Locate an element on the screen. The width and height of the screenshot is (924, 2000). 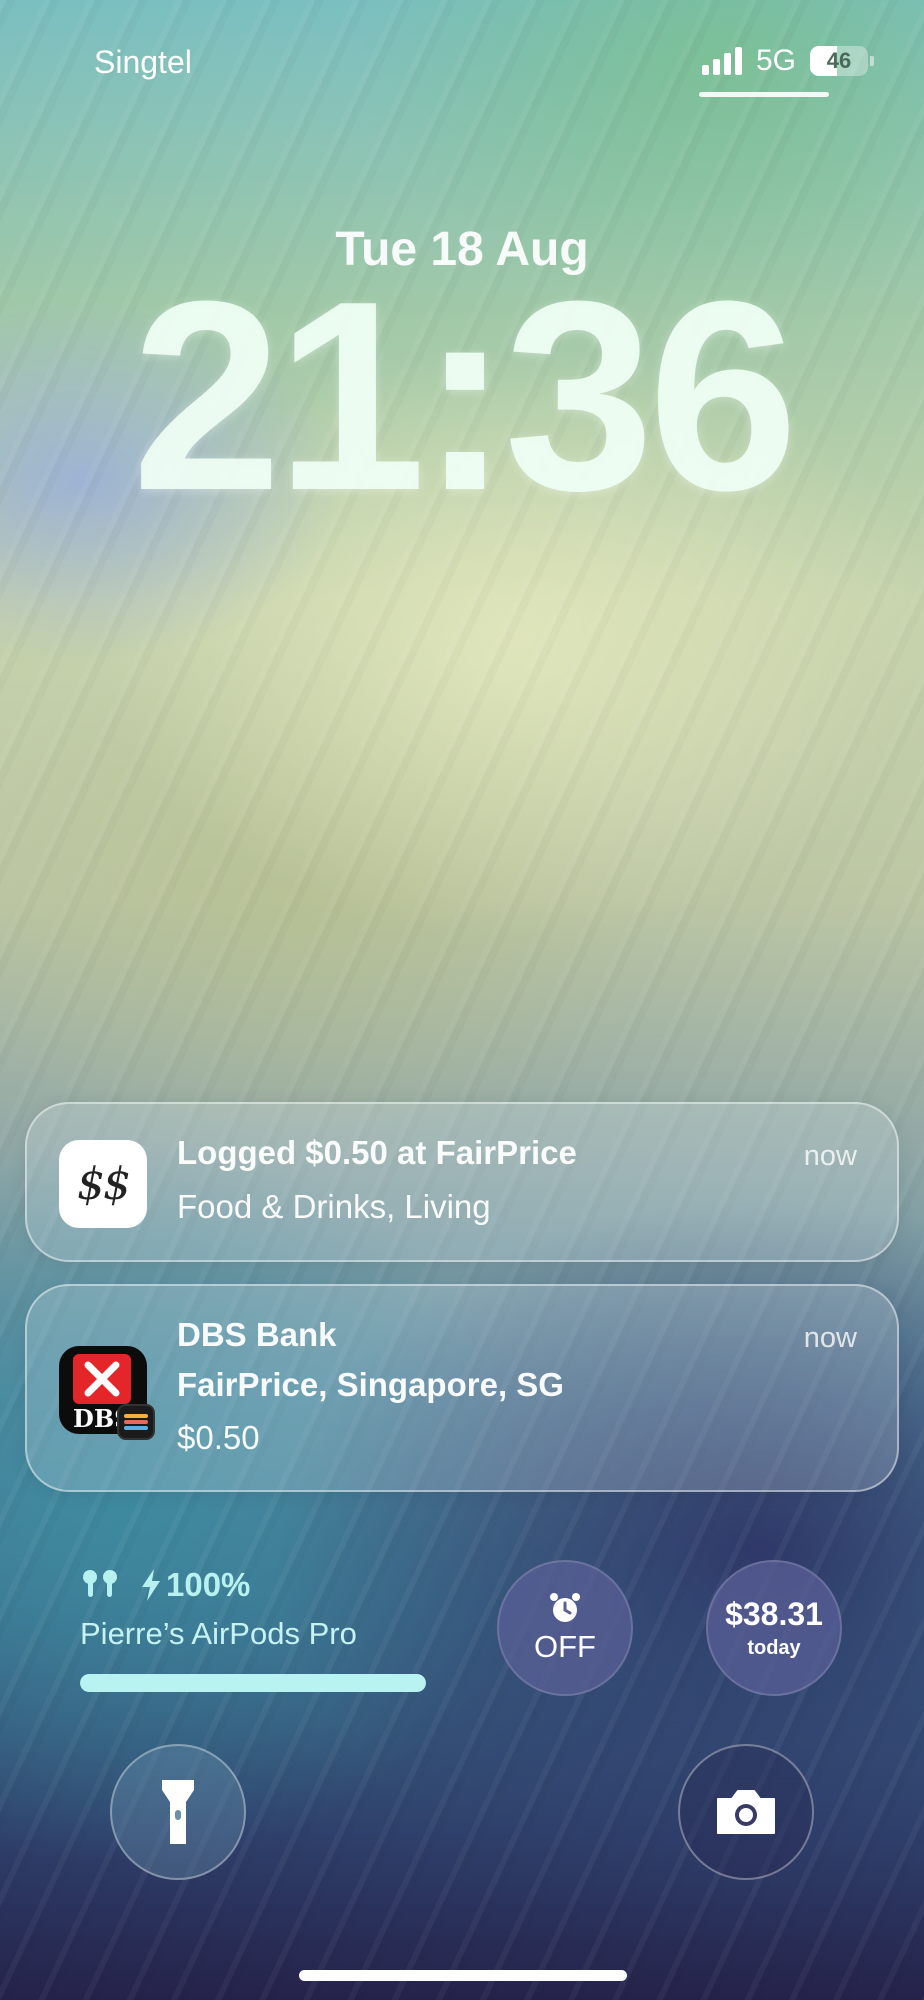
notification-body-merchant: FairPrice, Singapore, SG is located at coordinates (370, 1384).